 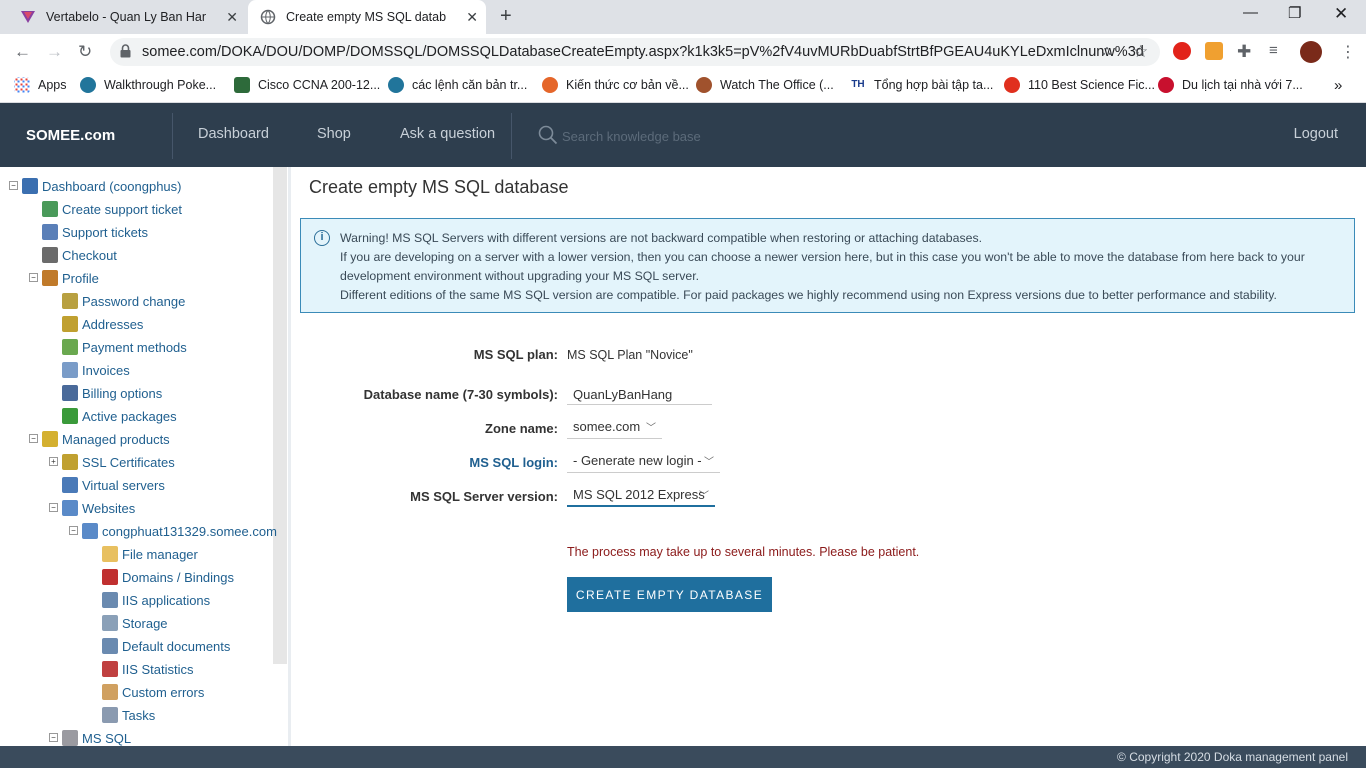 What do you see at coordinates (124, 347) in the screenshot?
I see `sidebar-item: Payment methods` at bounding box center [124, 347].